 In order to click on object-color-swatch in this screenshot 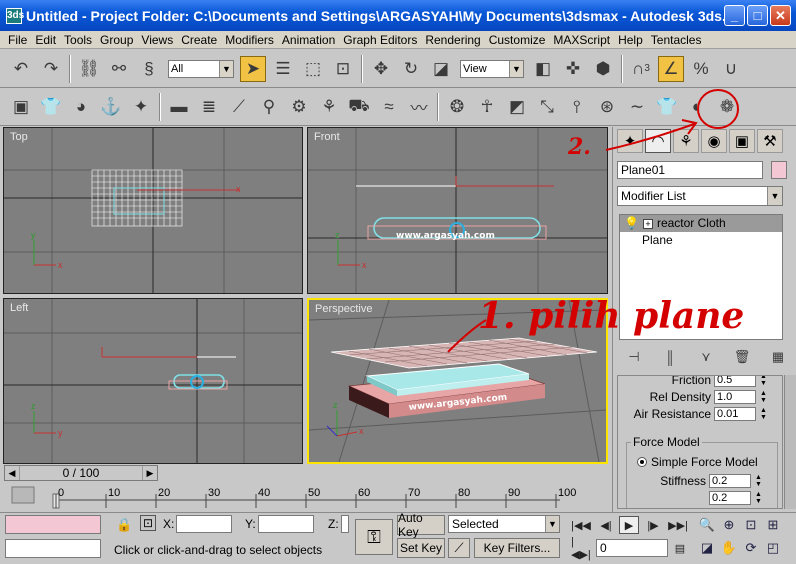, I will do `click(779, 170)`.